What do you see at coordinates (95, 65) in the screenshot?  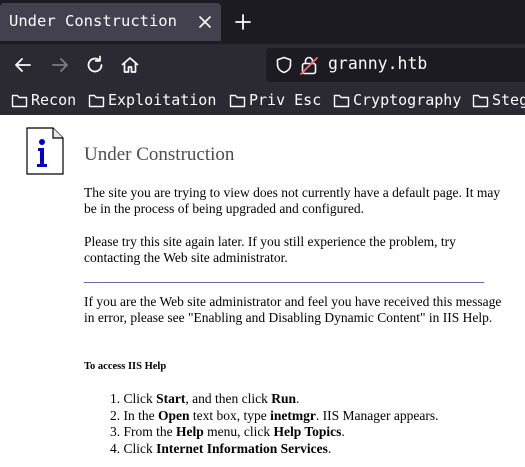 I see `reload-icon` at bounding box center [95, 65].